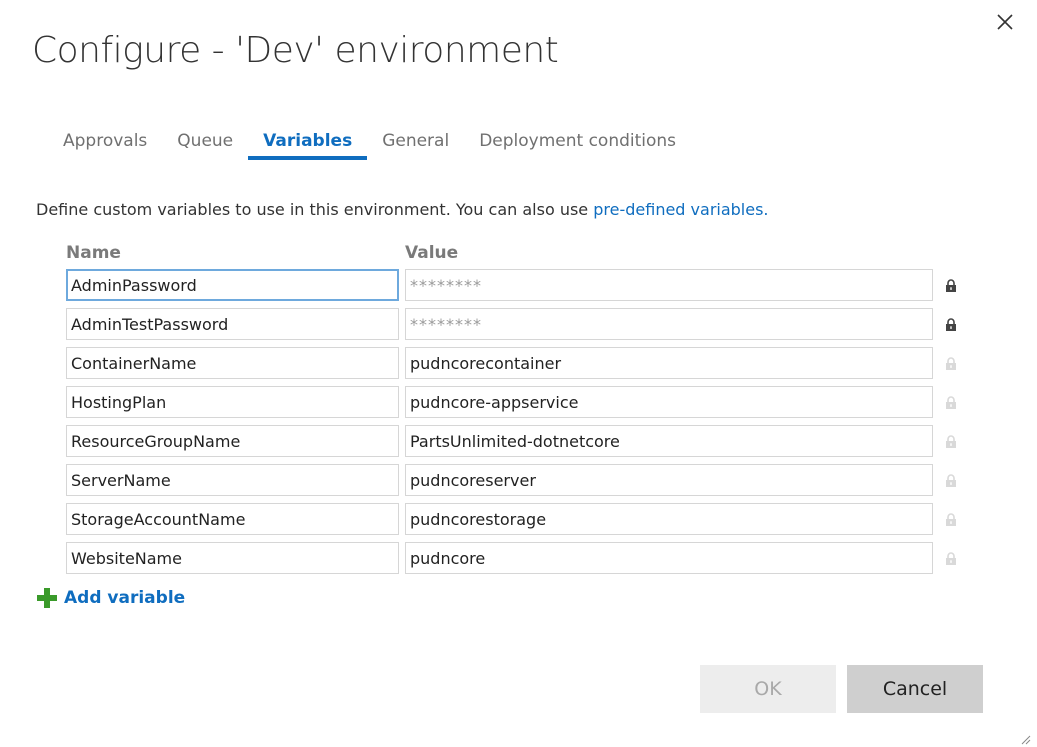 Image resolution: width=1037 pixels, height=747 pixels. What do you see at coordinates (680, 209) in the screenshot?
I see `predefined-variables-link: pre-defined variables.` at bounding box center [680, 209].